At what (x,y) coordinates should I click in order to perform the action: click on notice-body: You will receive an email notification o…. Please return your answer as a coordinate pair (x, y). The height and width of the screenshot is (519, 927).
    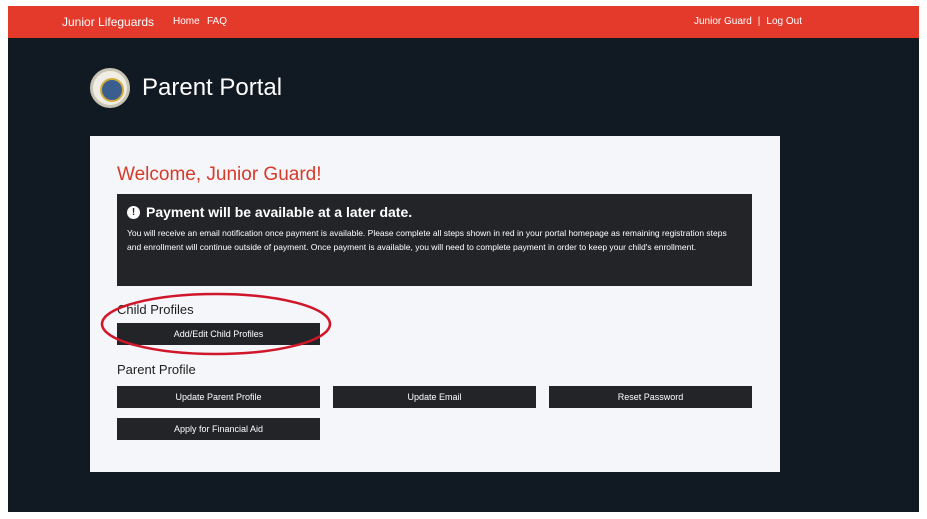
    Looking at the image, I should click on (427, 240).